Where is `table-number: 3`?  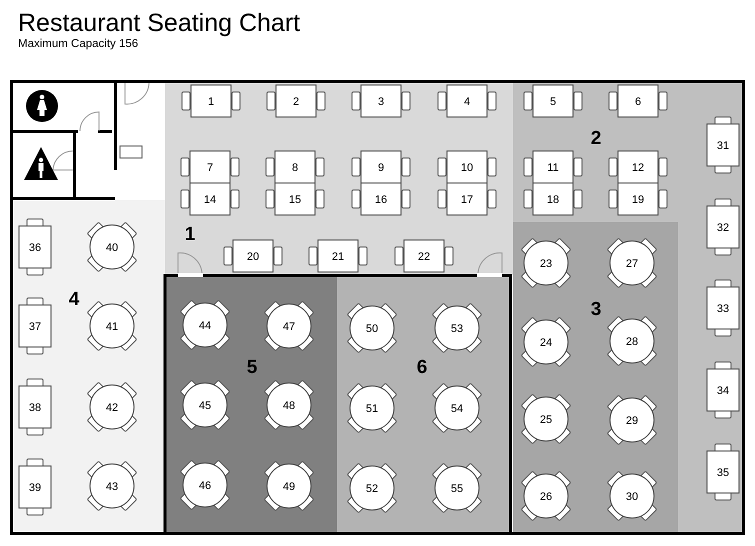
table-number: 3 is located at coordinates (381, 102).